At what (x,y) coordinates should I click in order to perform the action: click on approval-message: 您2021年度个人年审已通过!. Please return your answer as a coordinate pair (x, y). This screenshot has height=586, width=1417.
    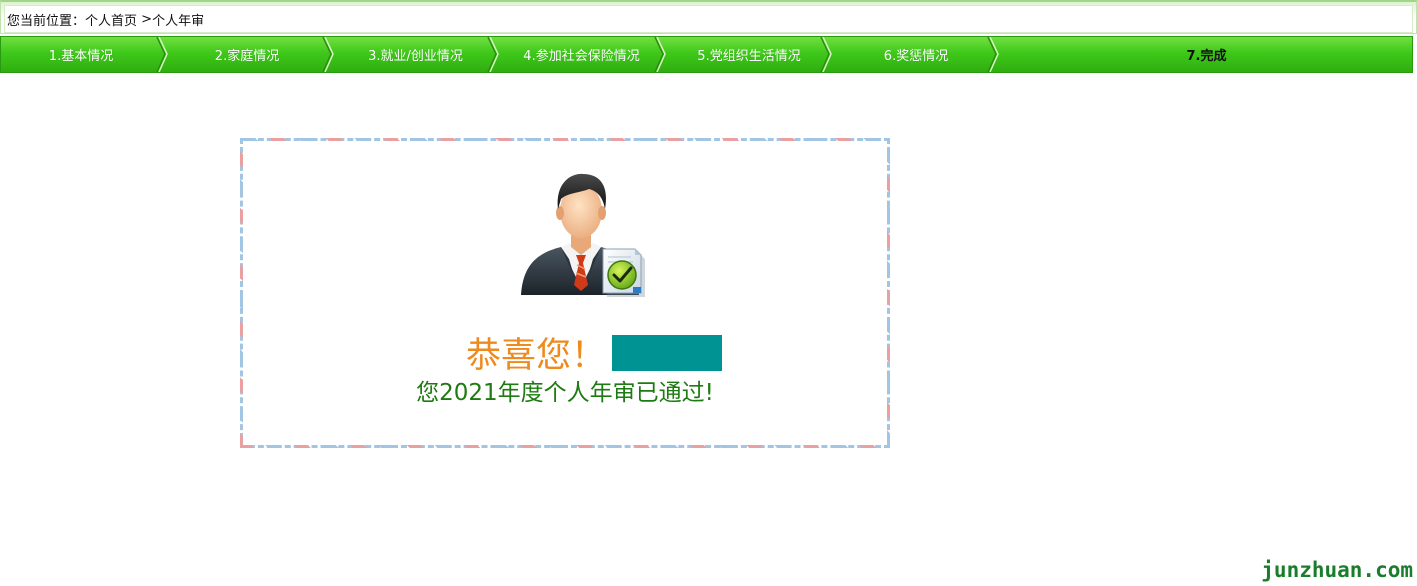
    Looking at the image, I should click on (565, 393).